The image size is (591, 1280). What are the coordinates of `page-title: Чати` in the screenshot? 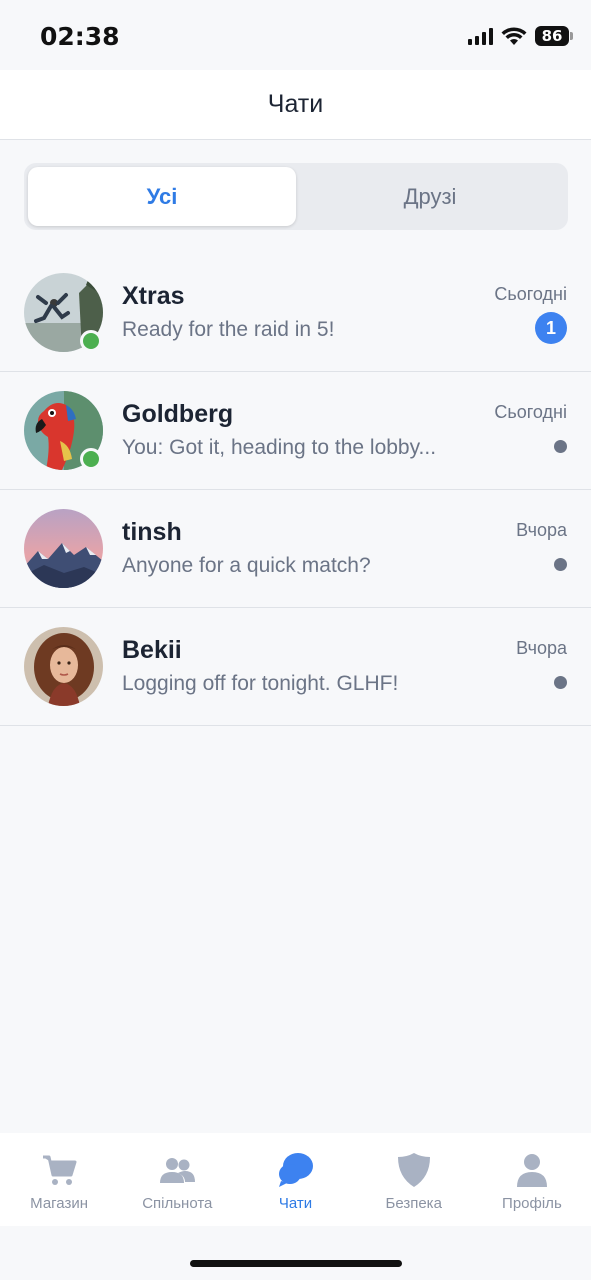 It's located at (295, 104).